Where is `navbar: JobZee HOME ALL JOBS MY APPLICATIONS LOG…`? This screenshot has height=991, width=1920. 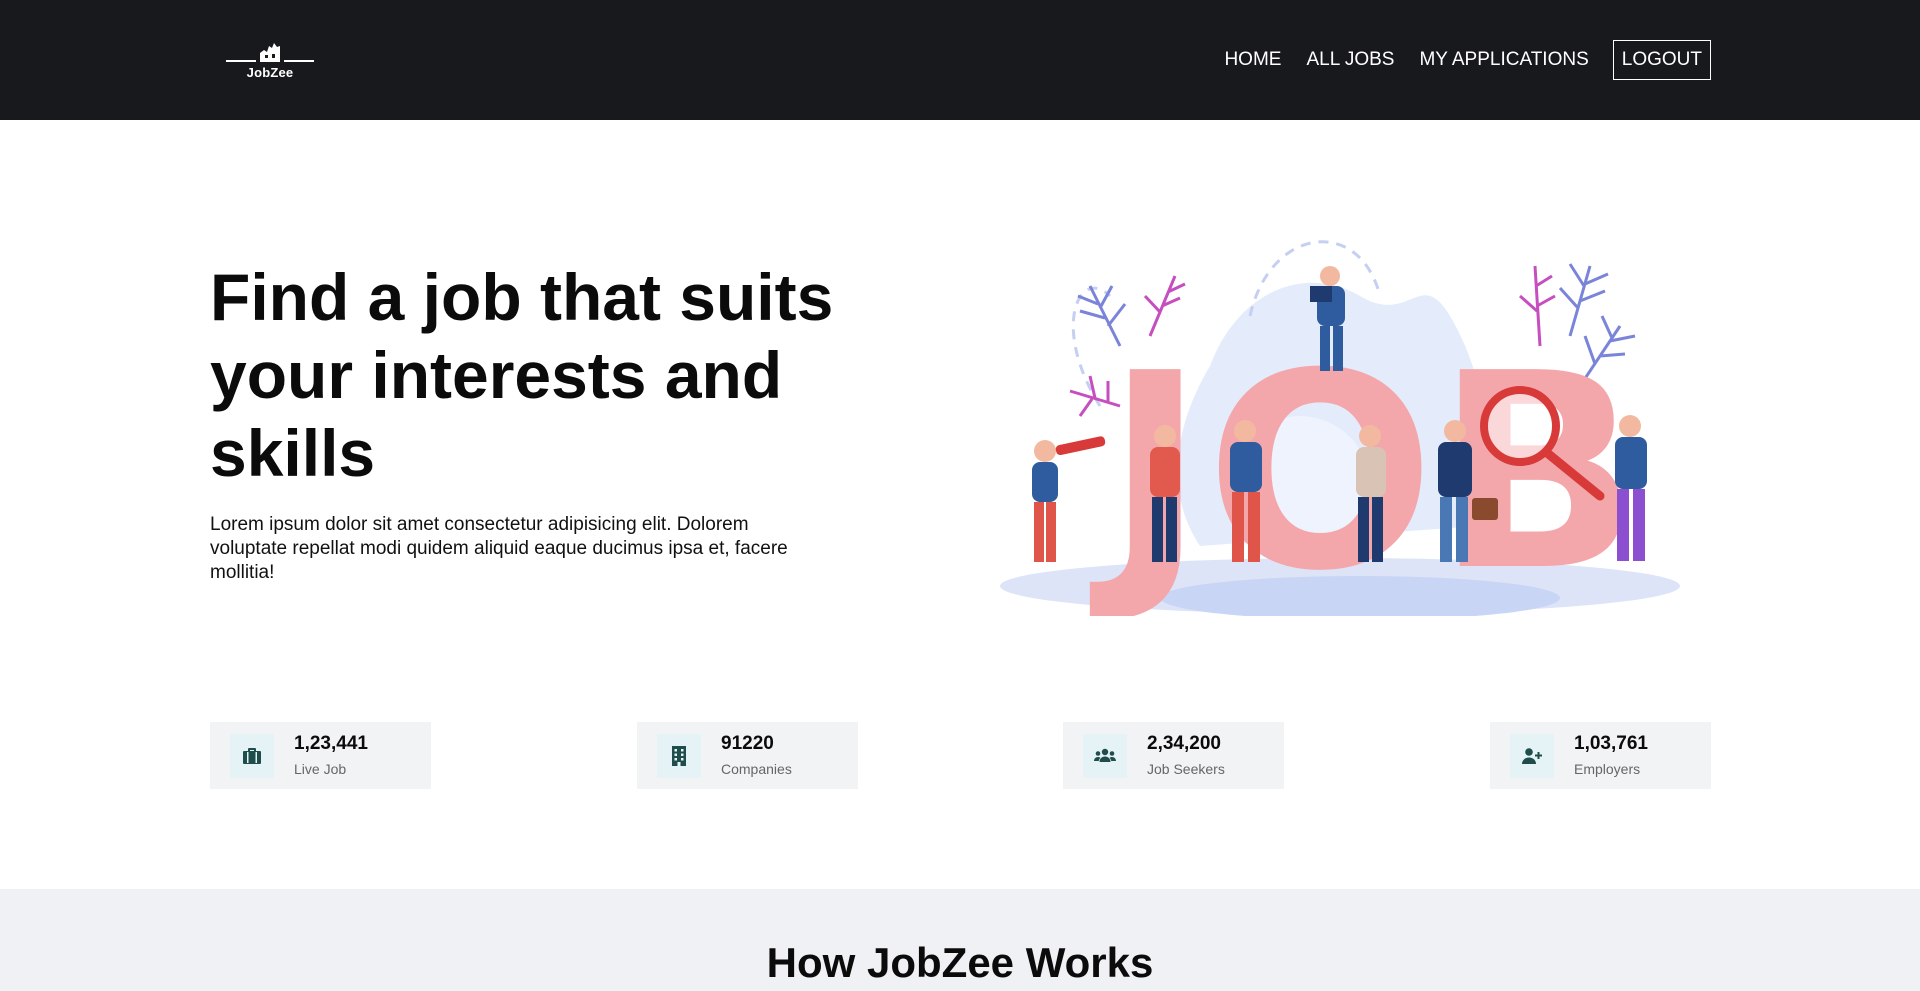
navbar: JobZee HOME ALL JOBS MY APPLICATIONS LOG… is located at coordinates (960, 60).